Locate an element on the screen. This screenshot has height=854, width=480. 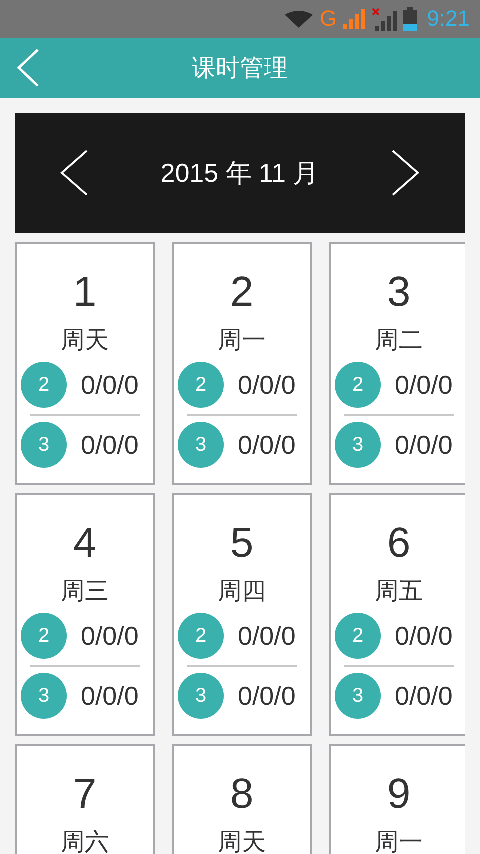
day-number: 5 is located at coordinates (242, 543).